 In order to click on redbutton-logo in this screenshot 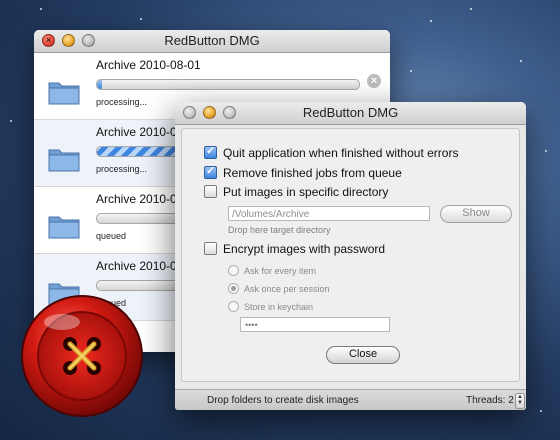, I will do `click(82, 356)`.